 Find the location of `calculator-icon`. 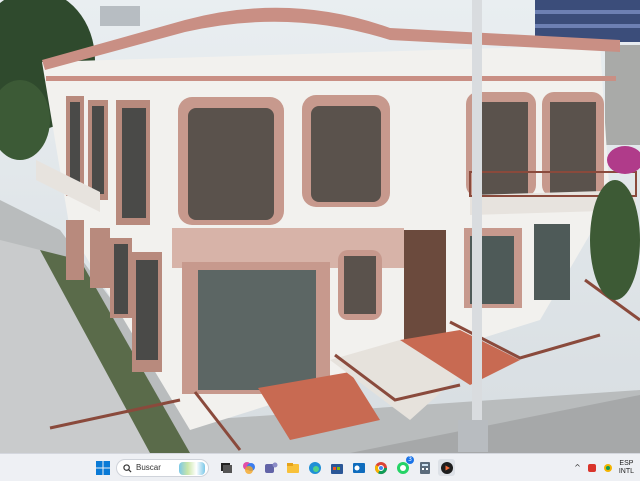

calculator-icon is located at coordinates (424, 467).